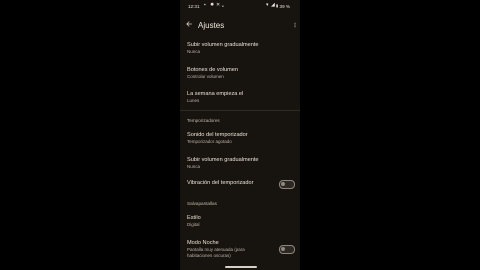  What do you see at coordinates (193, 224) in the screenshot?
I see `setting-value: Digital` at bounding box center [193, 224].